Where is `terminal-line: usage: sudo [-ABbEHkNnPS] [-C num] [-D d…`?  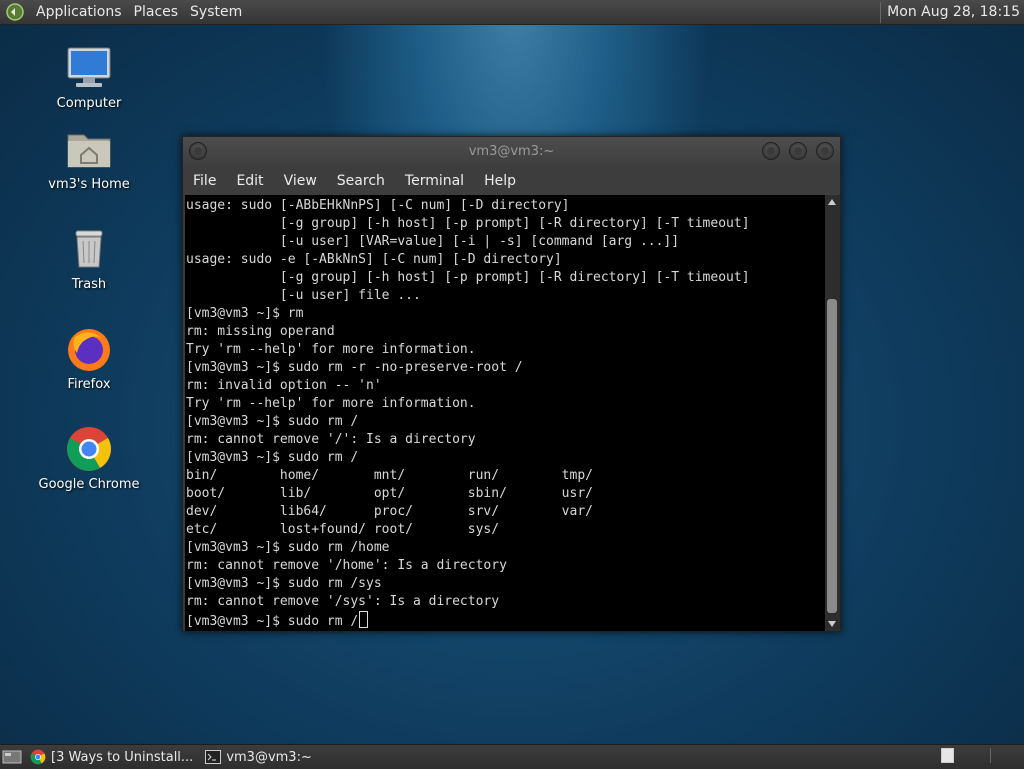
terminal-line: usage: sudo [-ABbEHkNnPS] [-C num] [-D d… is located at coordinates (378, 205).